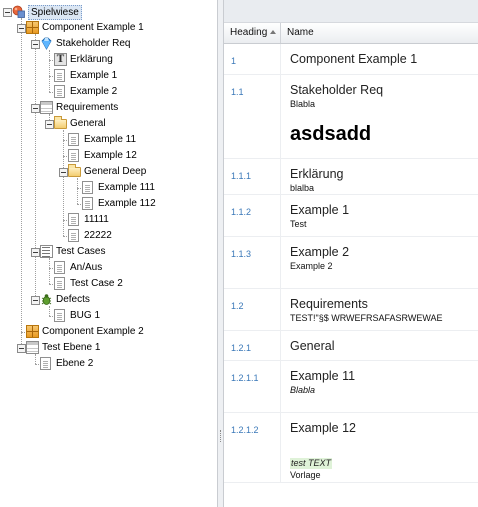 This screenshot has height=507, width=478. I want to click on tree-item: Test Ebene 1, so click(108, 348).